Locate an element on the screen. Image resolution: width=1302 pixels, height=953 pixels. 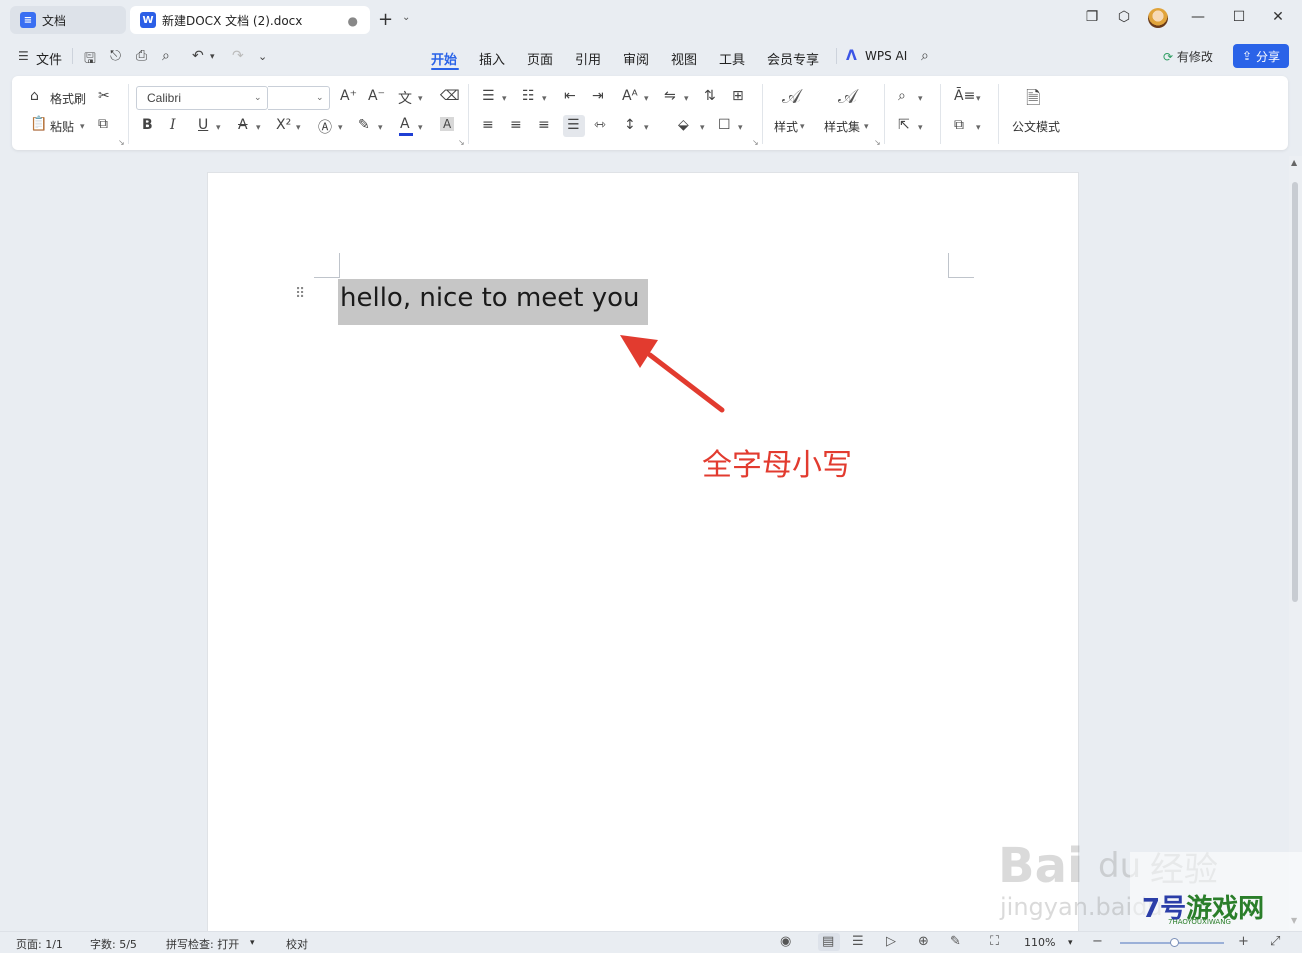
zoom-out-icon: − is located at coordinates (1097, 941).